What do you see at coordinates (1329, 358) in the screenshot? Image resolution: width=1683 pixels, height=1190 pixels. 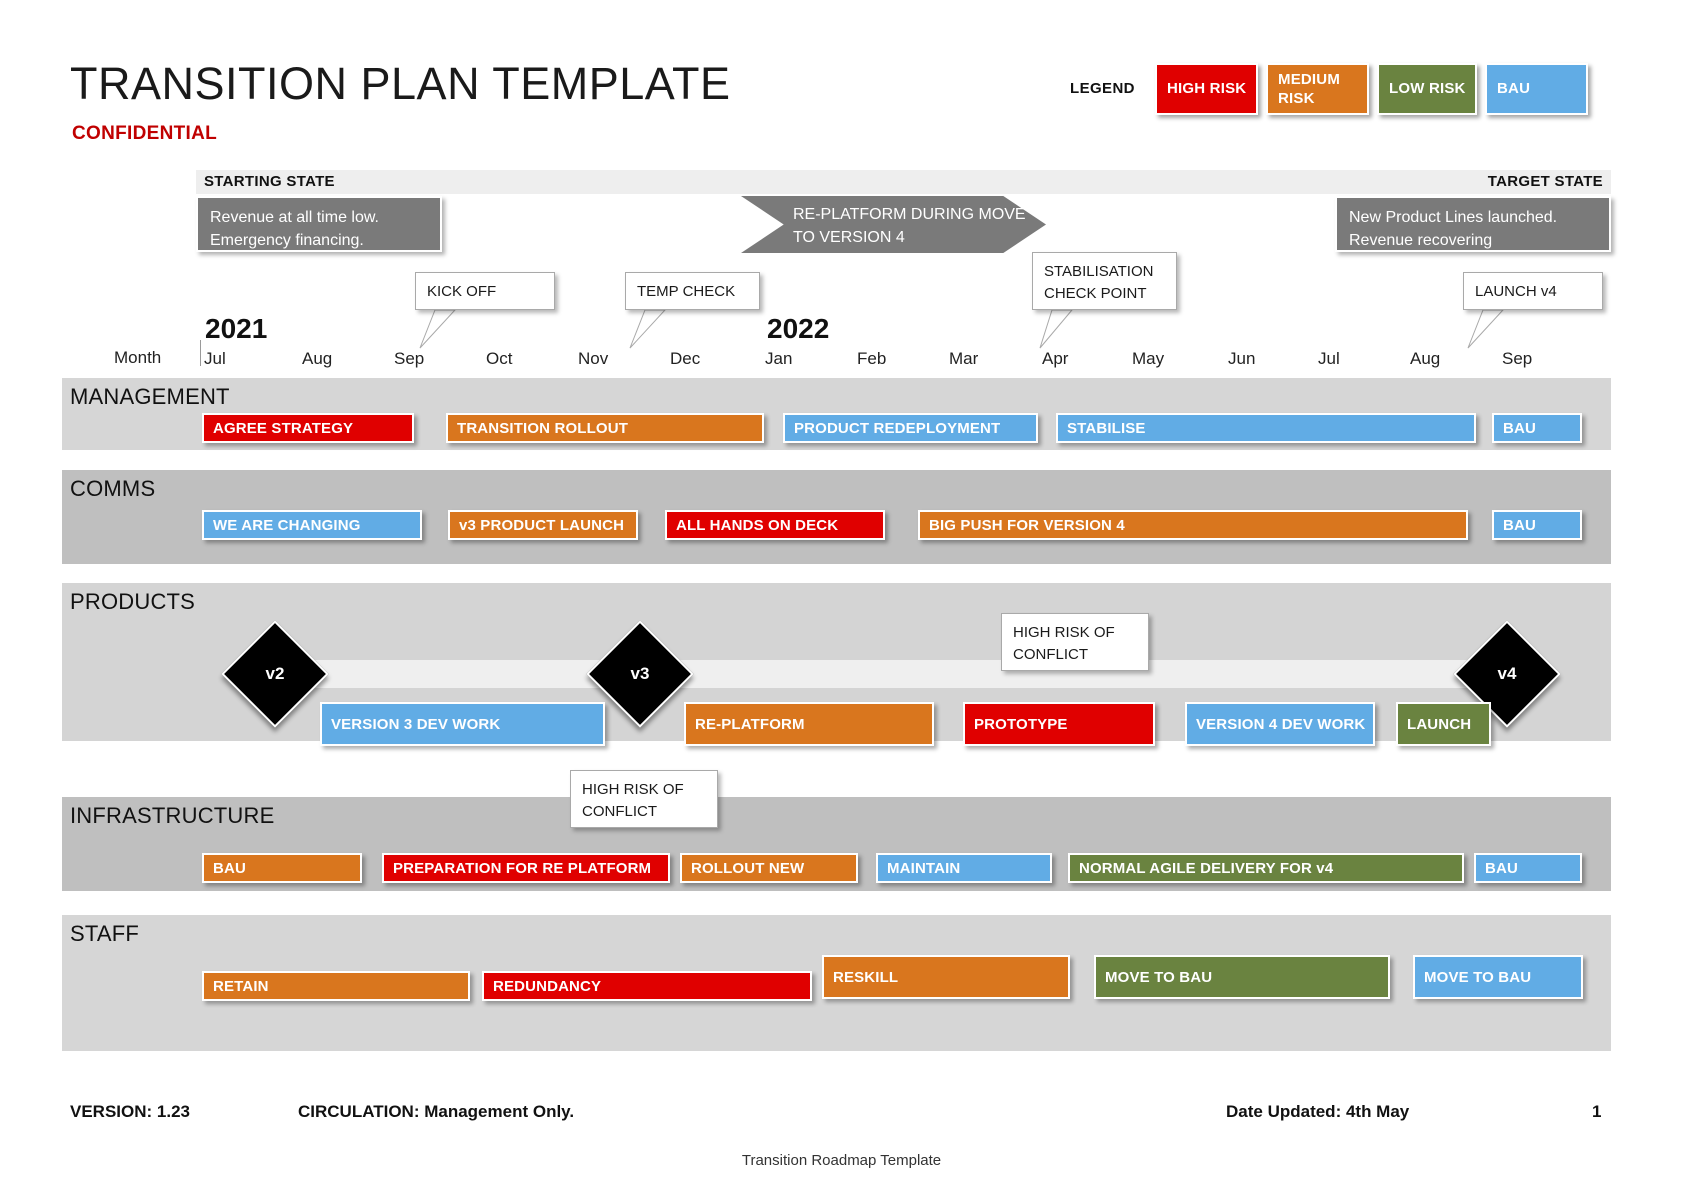 I see `month-tick-jul-2022: Jul` at bounding box center [1329, 358].